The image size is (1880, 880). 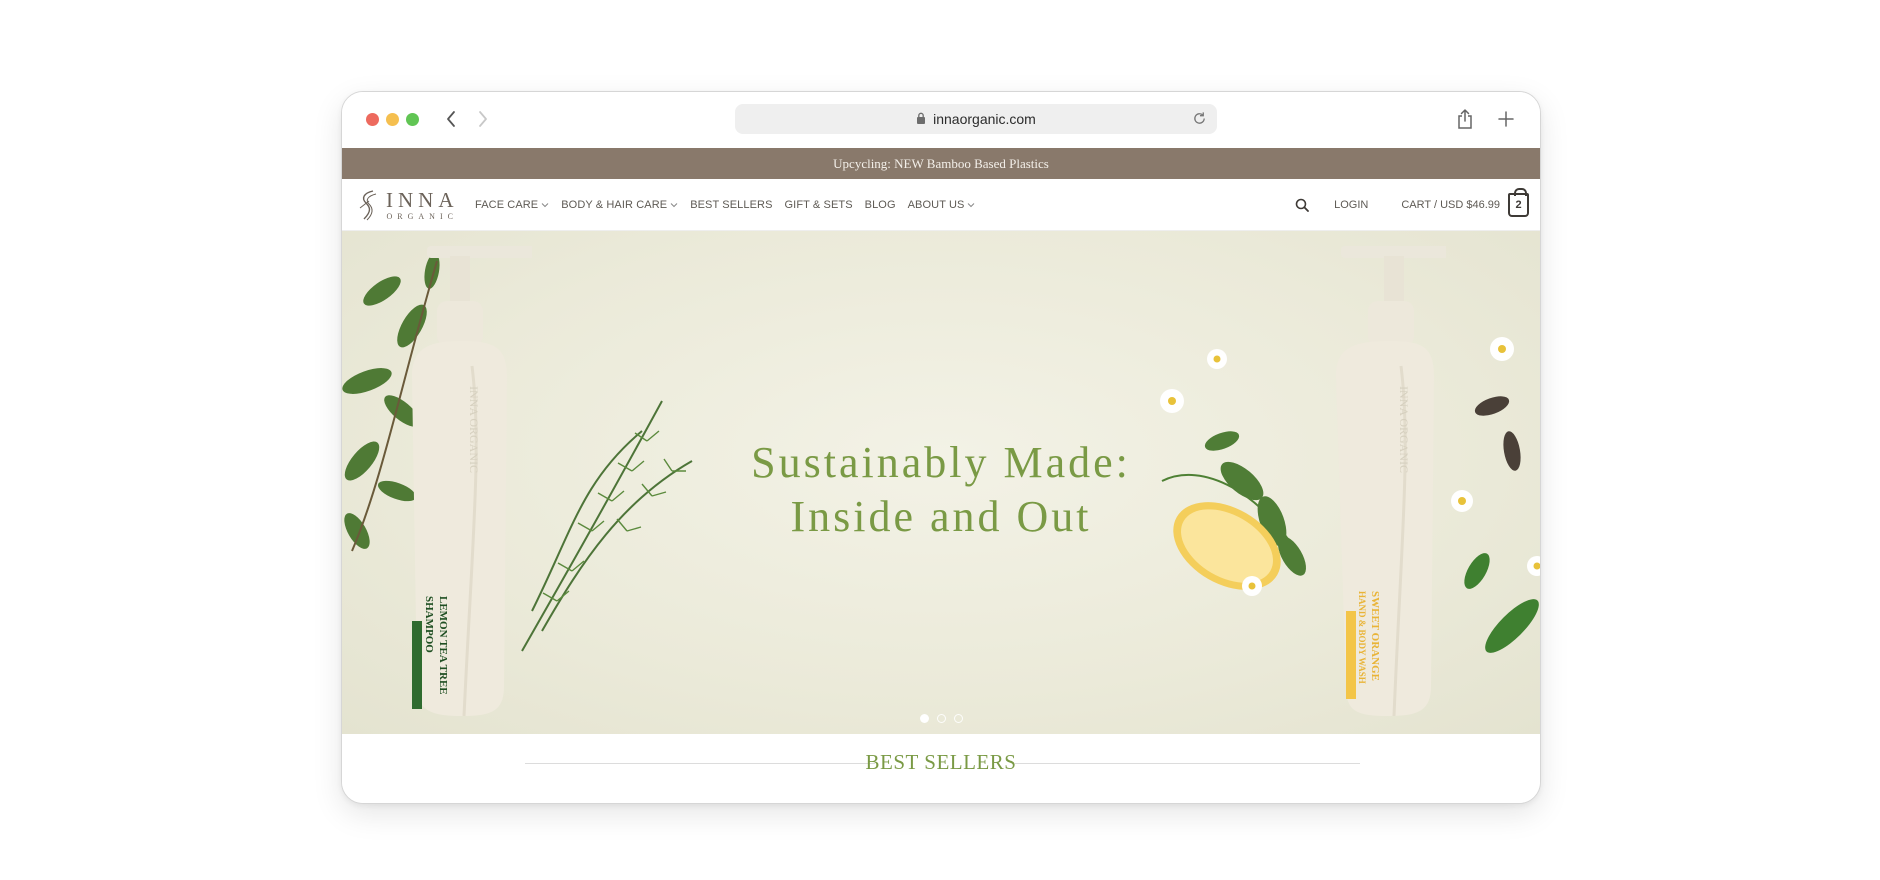 I want to click on new-tab-icon, so click(x=1506, y=121).